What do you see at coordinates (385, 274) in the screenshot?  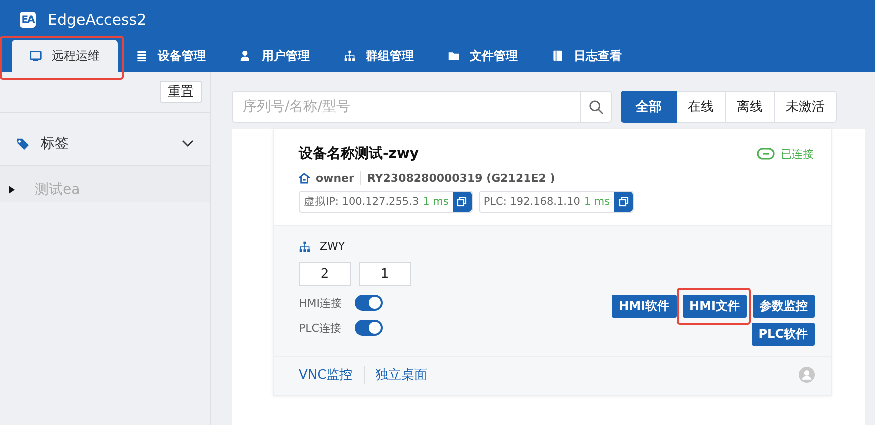 I see `count-box: 1` at bounding box center [385, 274].